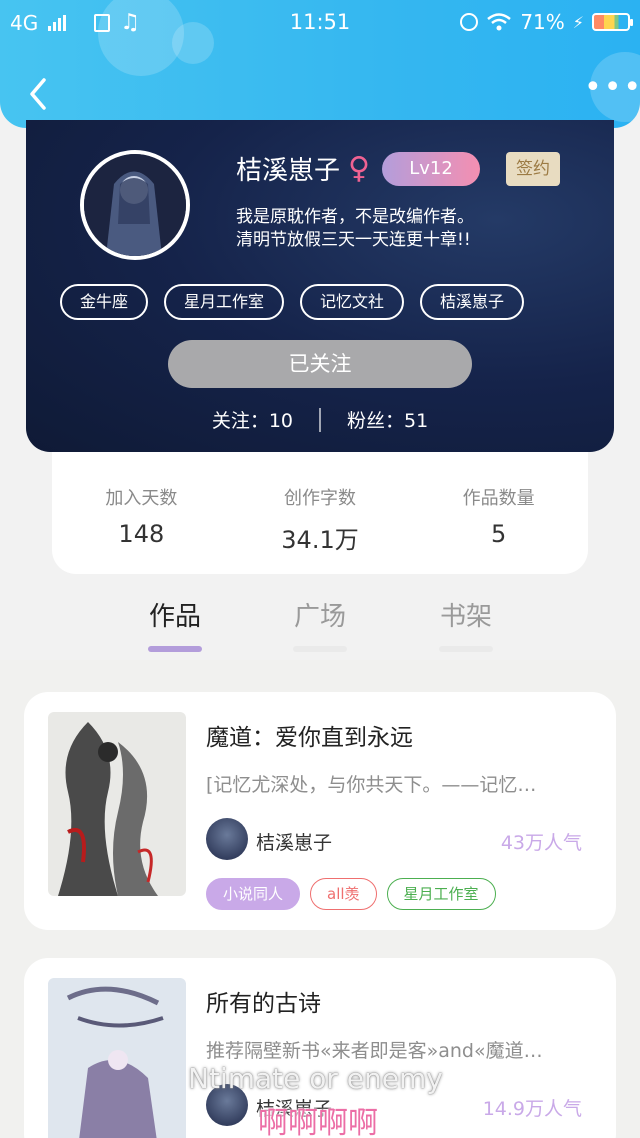 This screenshot has width=640, height=1138. I want to click on stat-value: 148, so click(141, 534).